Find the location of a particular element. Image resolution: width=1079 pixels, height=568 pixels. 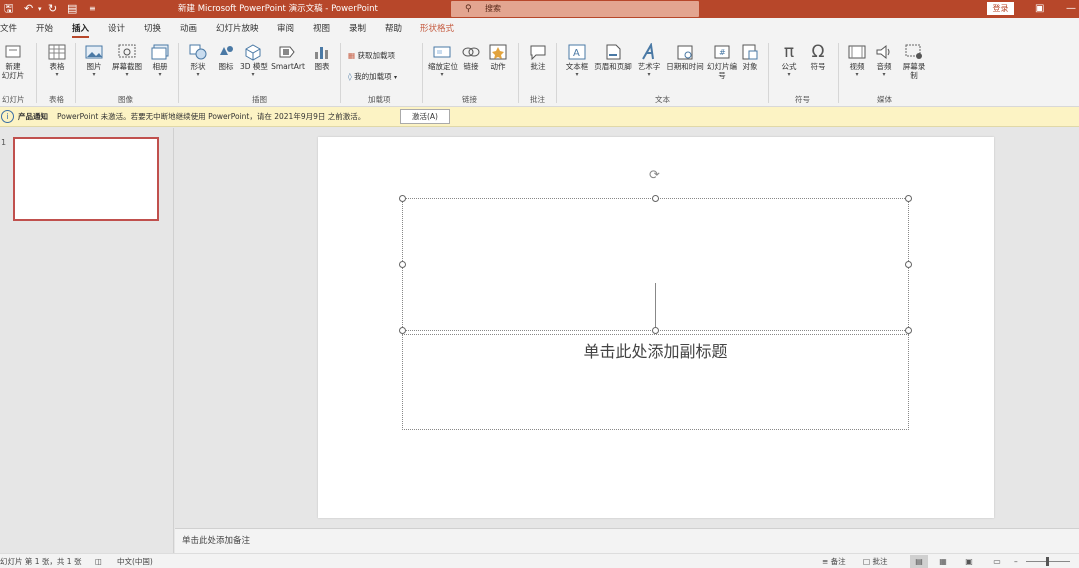

comments-toggle-button: □ 批注 is located at coordinates (875, 561).